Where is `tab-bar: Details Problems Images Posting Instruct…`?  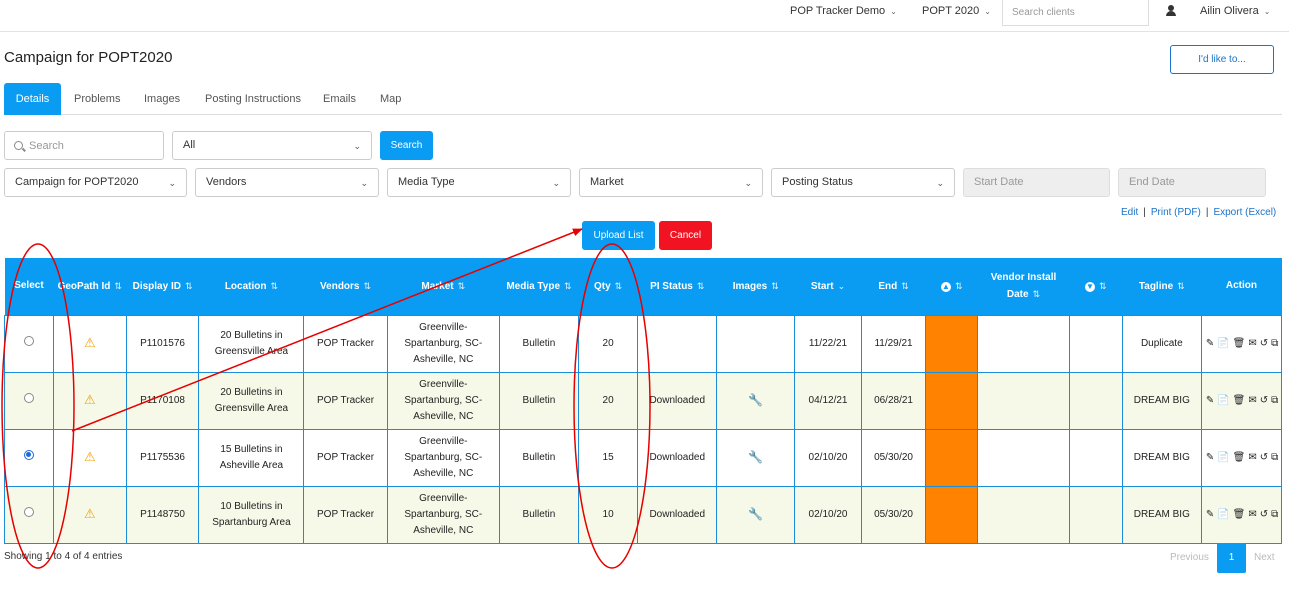 tab-bar: Details Problems Images Posting Instruct… is located at coordinates (643, 99).